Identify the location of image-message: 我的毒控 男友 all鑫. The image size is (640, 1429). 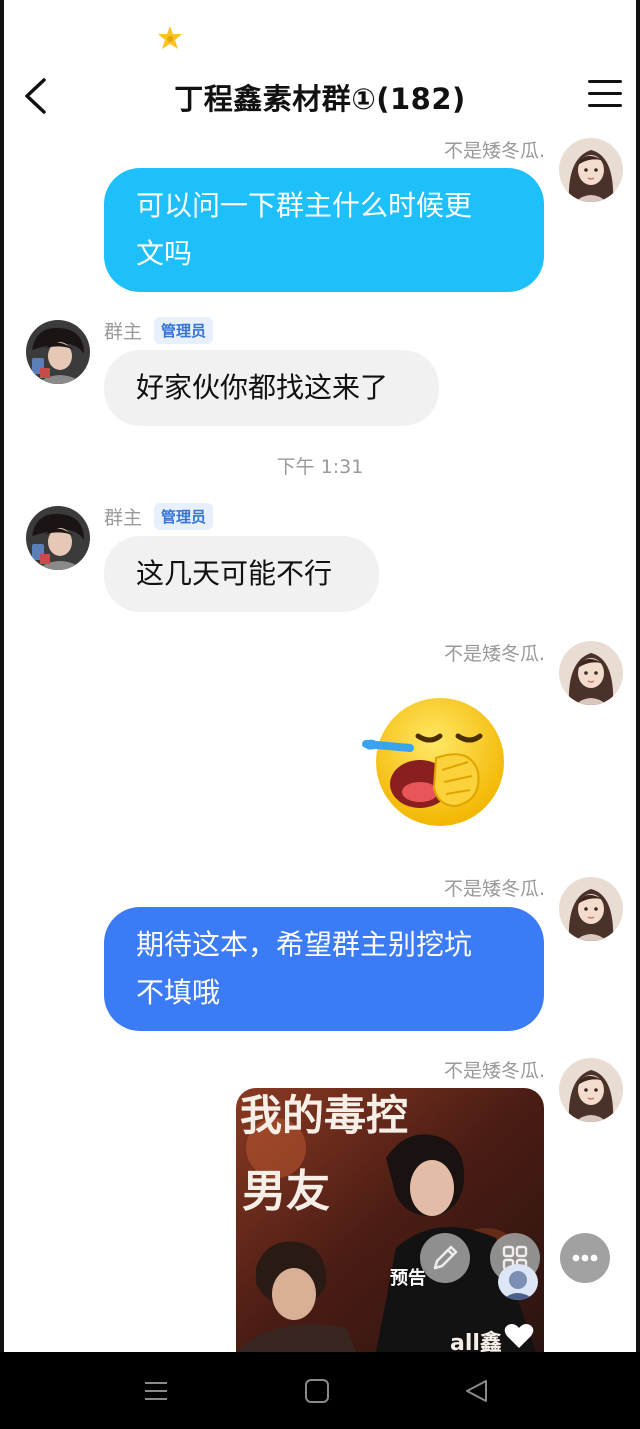
(390, 1220).